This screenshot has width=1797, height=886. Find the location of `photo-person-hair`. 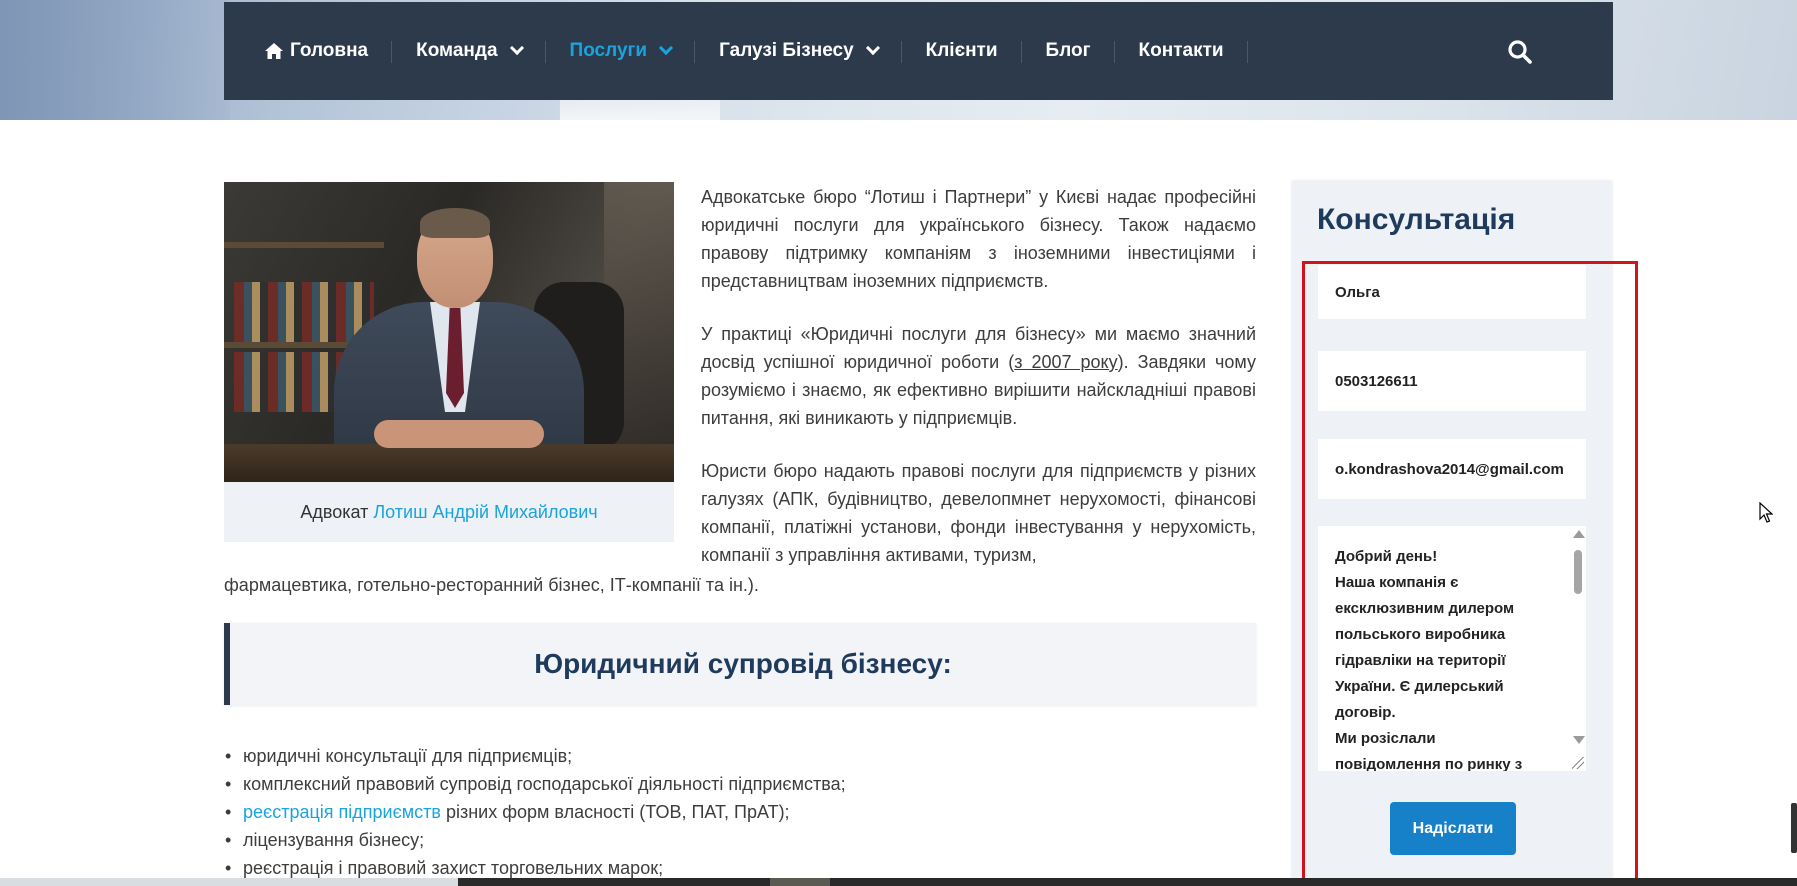

photo-person-hair is located at coordinates (455, 223).